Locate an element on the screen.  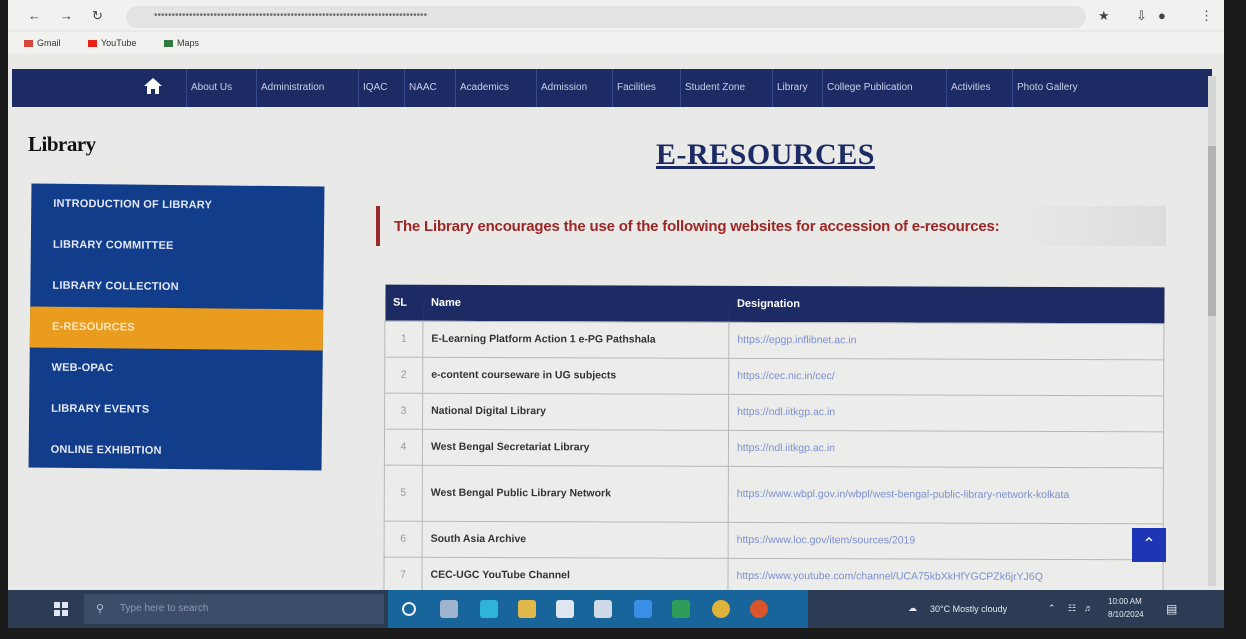
row-sl: 3 is located at coordinates (403, 410).